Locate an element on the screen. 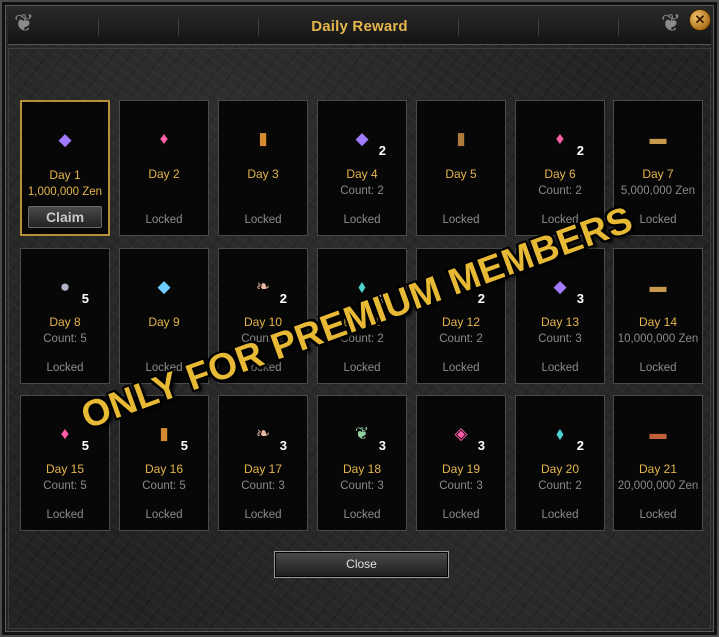 The height and width of the screenshot is (637, 719). reward-card-day-15: ♦ 5 Day 15 Count: 5 Locked is located at coordinates (65, 463).